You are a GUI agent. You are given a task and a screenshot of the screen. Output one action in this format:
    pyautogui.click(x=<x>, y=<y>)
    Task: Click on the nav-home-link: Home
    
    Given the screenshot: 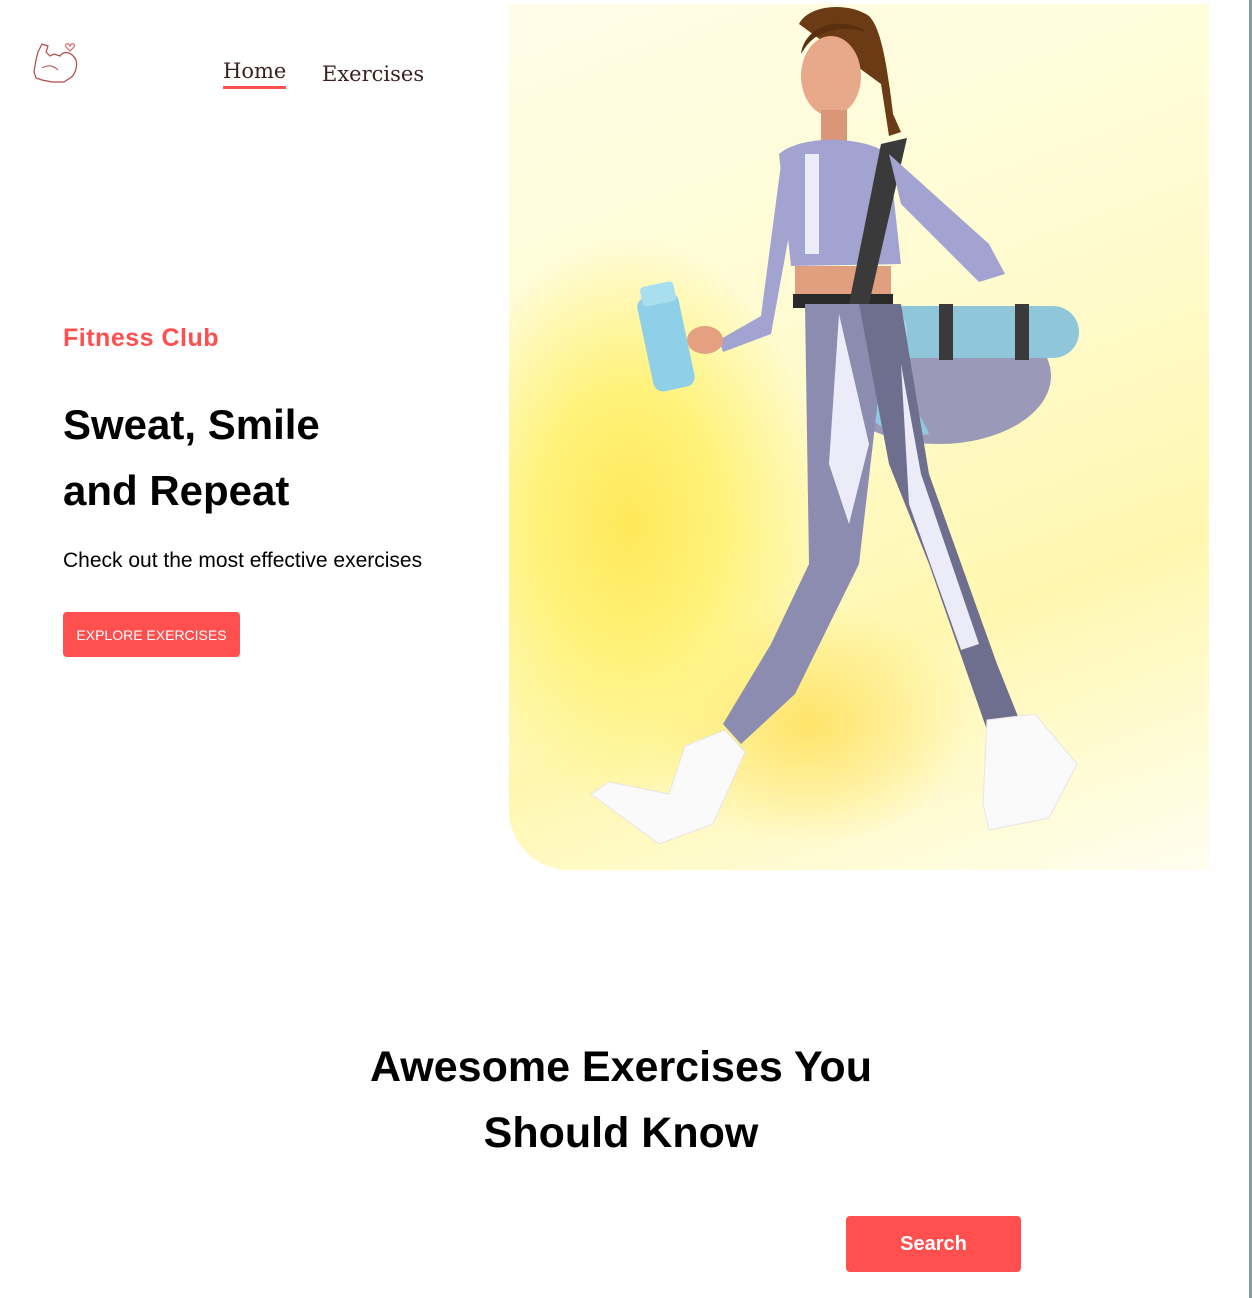 What is the action you would take?
    pyautogui.click(x=255, y=74)
    